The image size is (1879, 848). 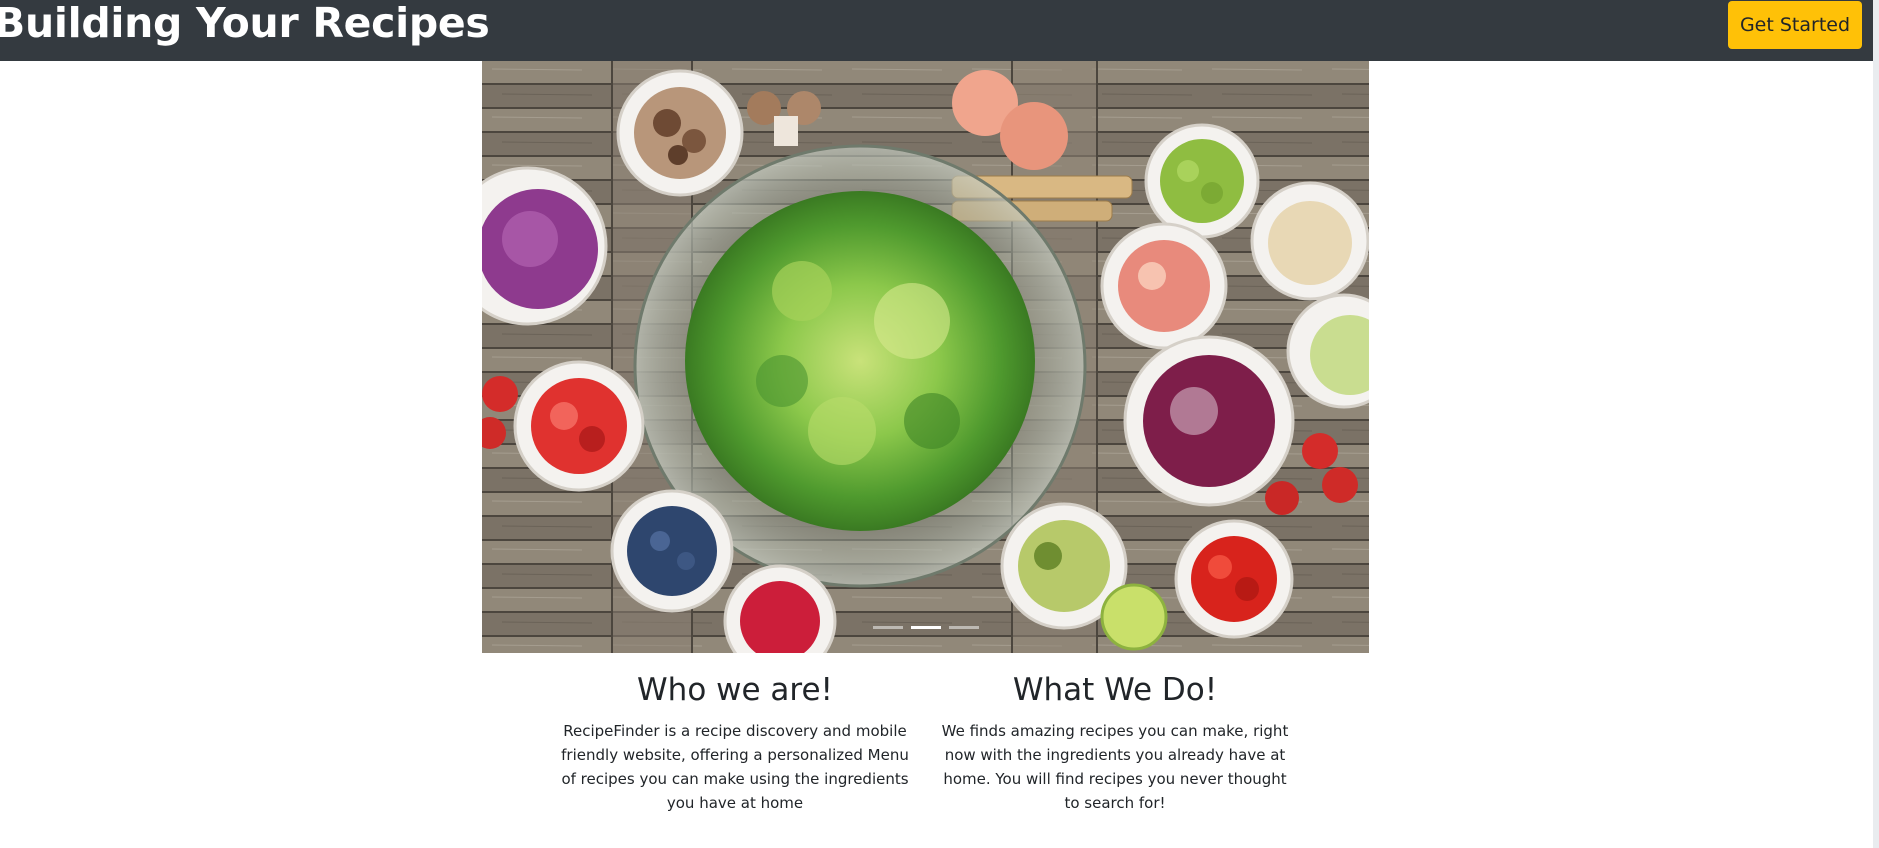 What do you see at coordinates (939, 30) in the screenshot?
I see `top-navbar: Building Your Recipes Get Started` at bounding box center [939, 30].